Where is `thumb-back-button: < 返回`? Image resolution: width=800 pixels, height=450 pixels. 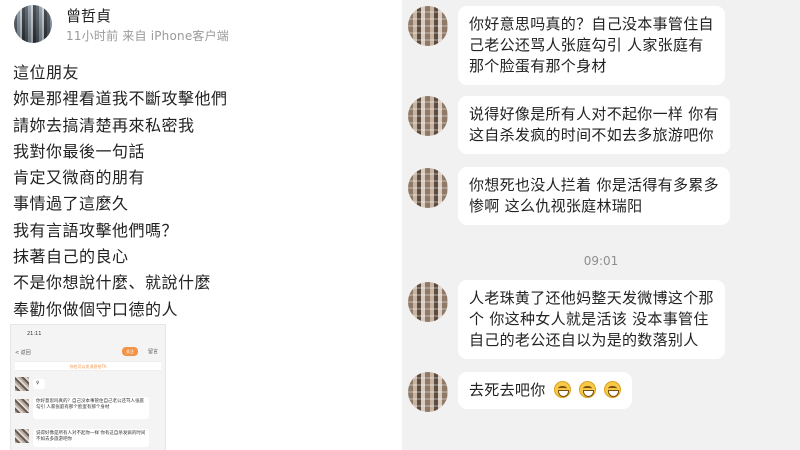 thumb-back-button: < 返回 is located at coordinates (23, 353).